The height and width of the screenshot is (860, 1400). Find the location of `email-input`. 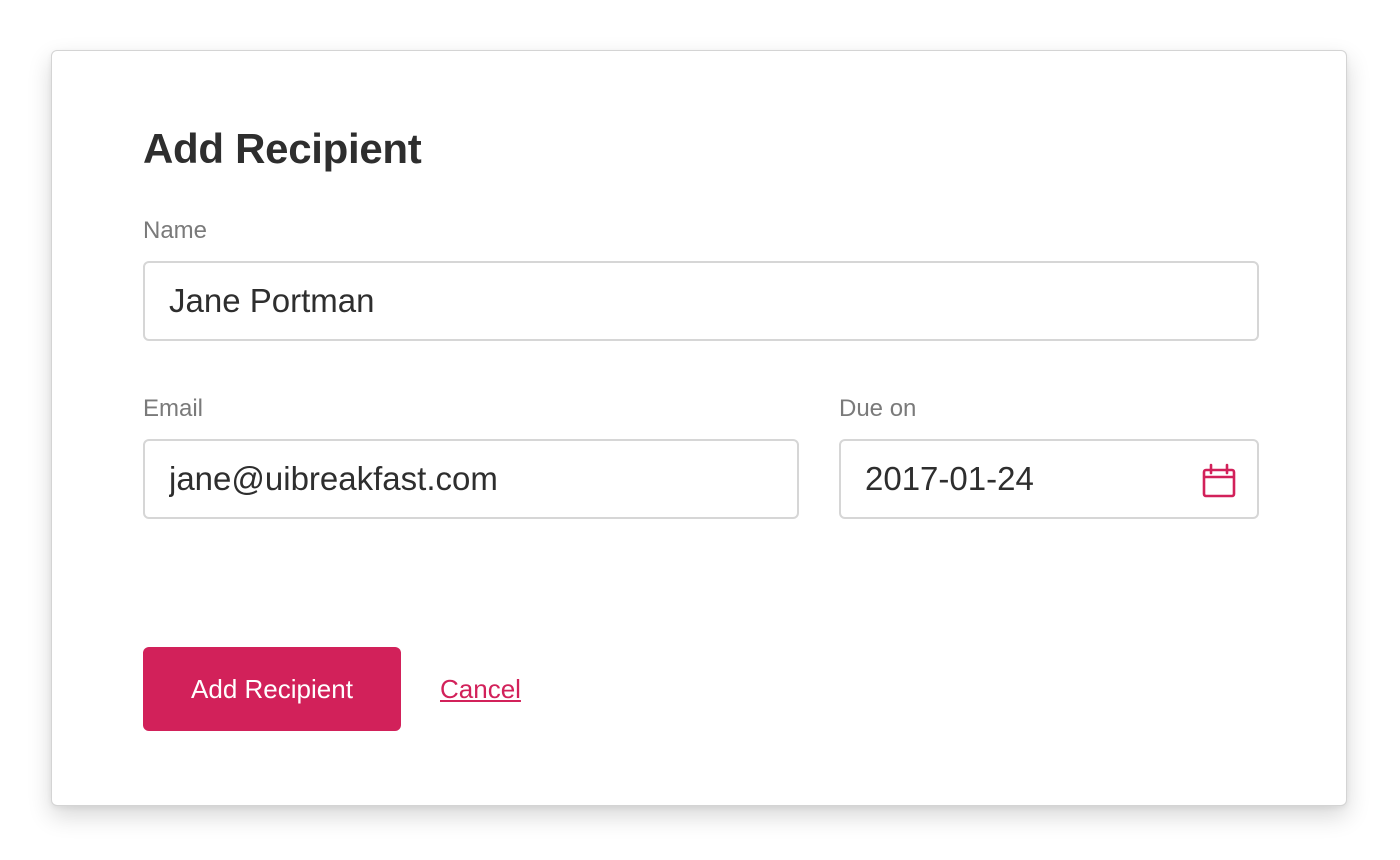

email-input is located at coordinates (471, 479).